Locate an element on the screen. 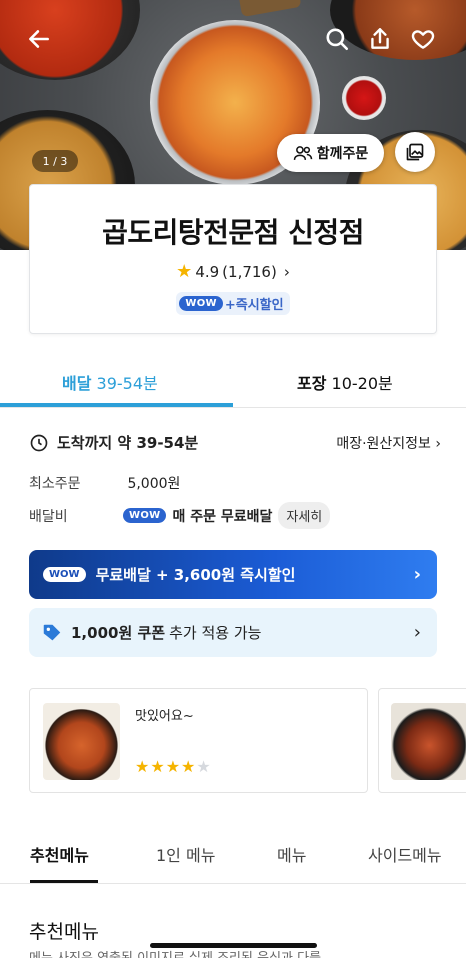 This screenshot has height=958, width=466. min-order-label: 최소주문 is located at coordinates (55, 484).